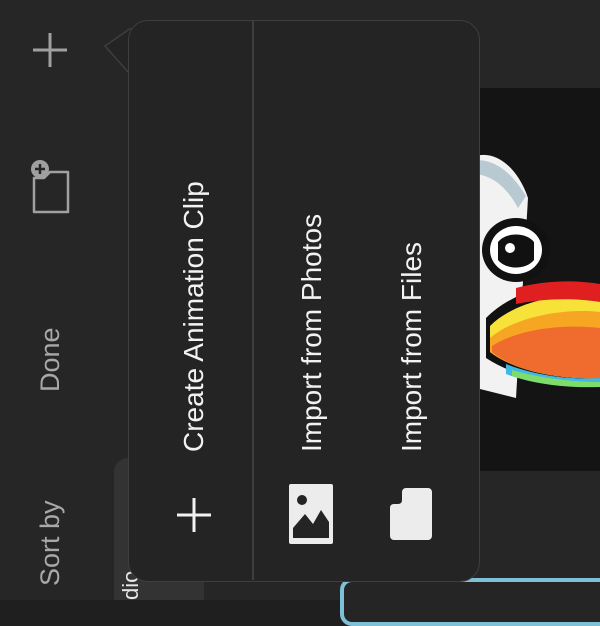  I want to click on photo-icon, so click(311, 514).